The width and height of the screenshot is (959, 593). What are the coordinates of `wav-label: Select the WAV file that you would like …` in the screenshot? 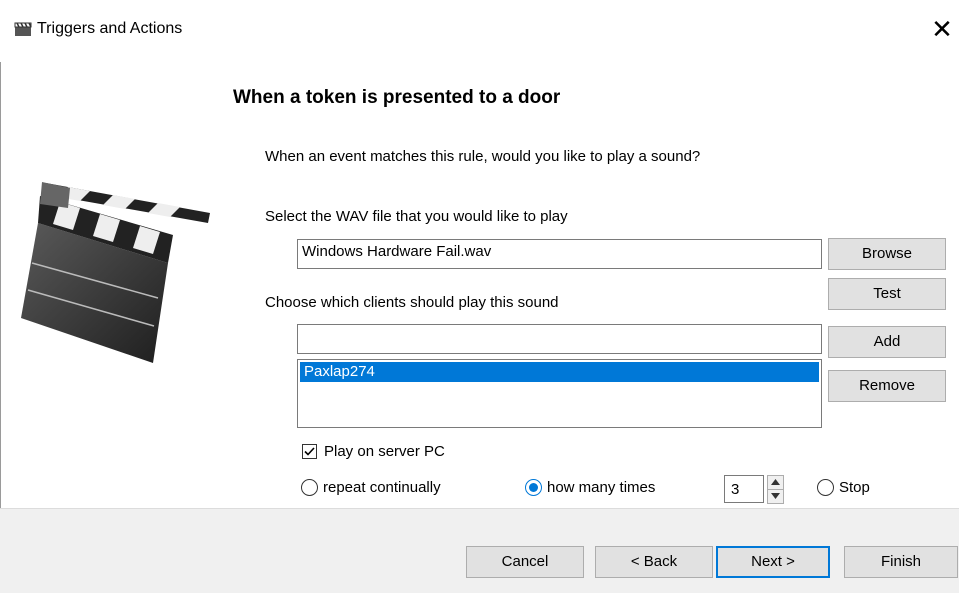 It's located at (416, 216).